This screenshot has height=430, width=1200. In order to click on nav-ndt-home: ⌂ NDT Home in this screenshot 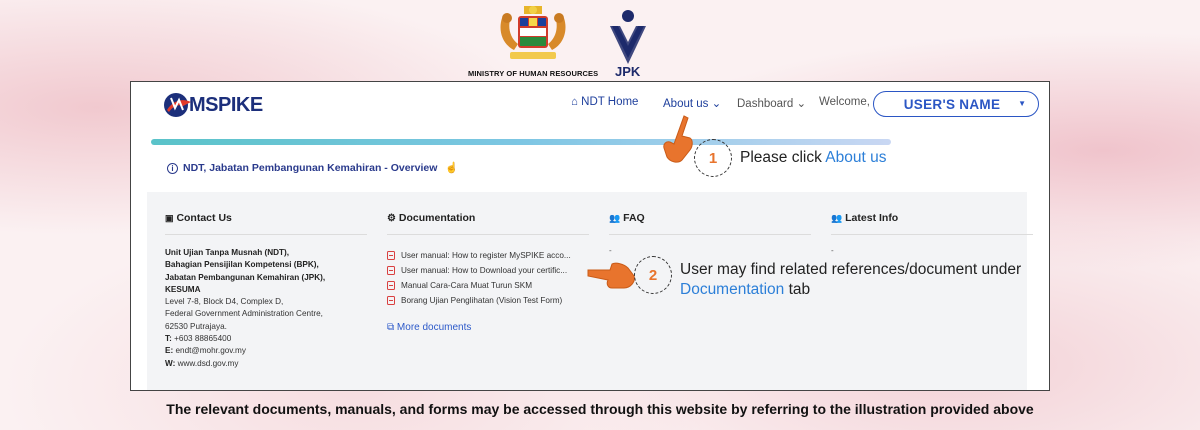, I will do `click(604, 102)`.